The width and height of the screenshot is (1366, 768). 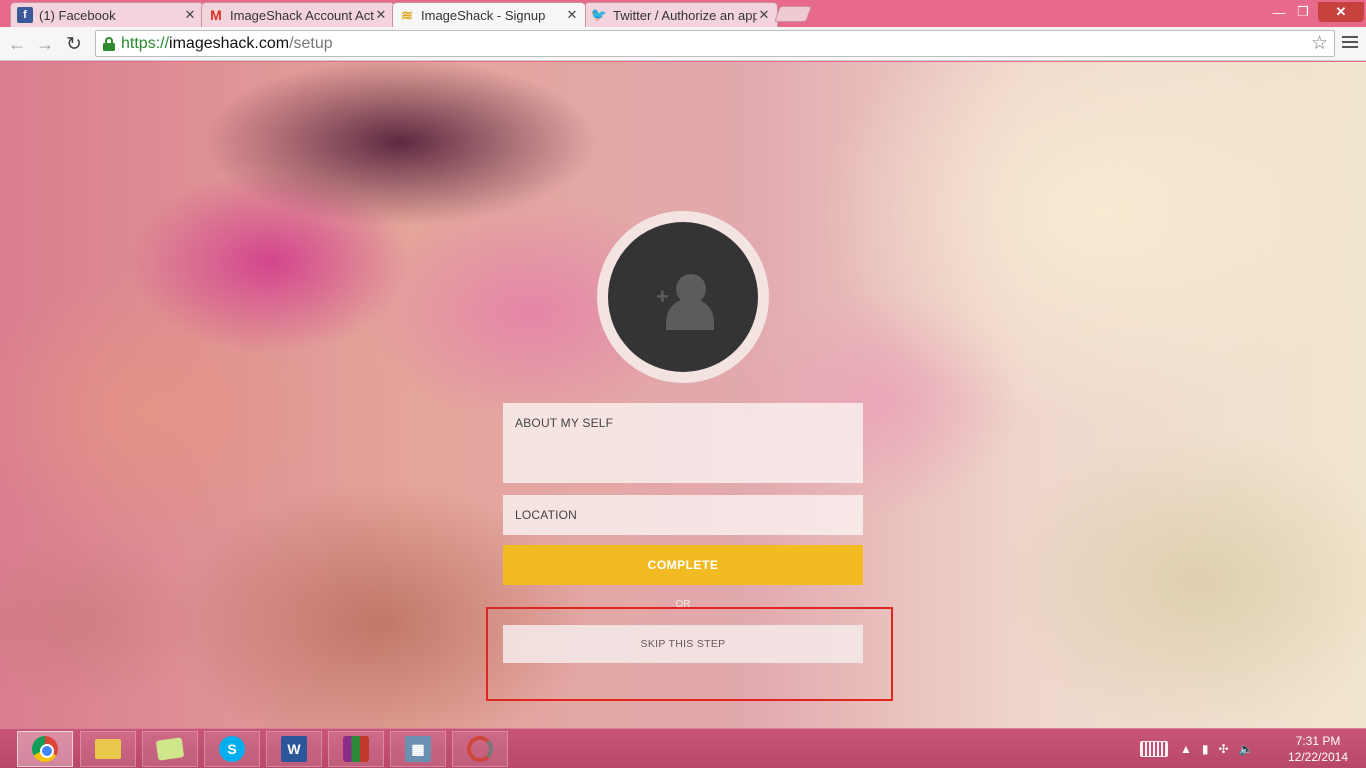 I want to click on taskbar-sticky-notes, so click(x=170, y=749).